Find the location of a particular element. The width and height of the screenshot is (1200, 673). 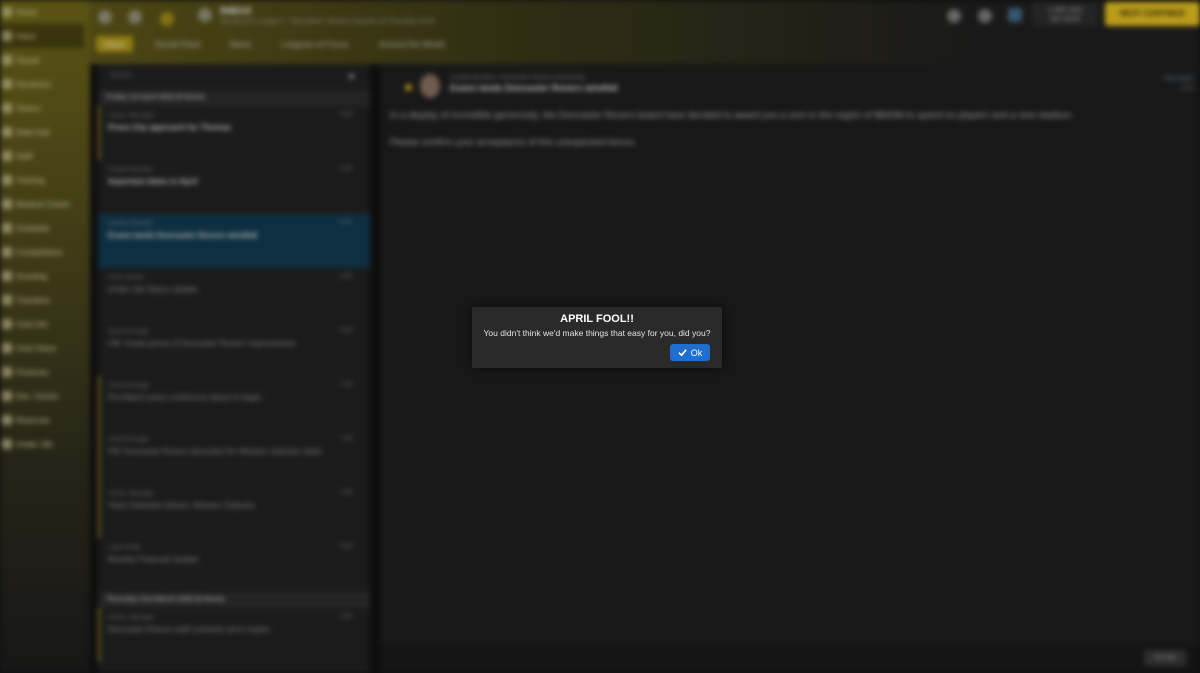

ok-label: Ok is located at coordinates (696, 352).